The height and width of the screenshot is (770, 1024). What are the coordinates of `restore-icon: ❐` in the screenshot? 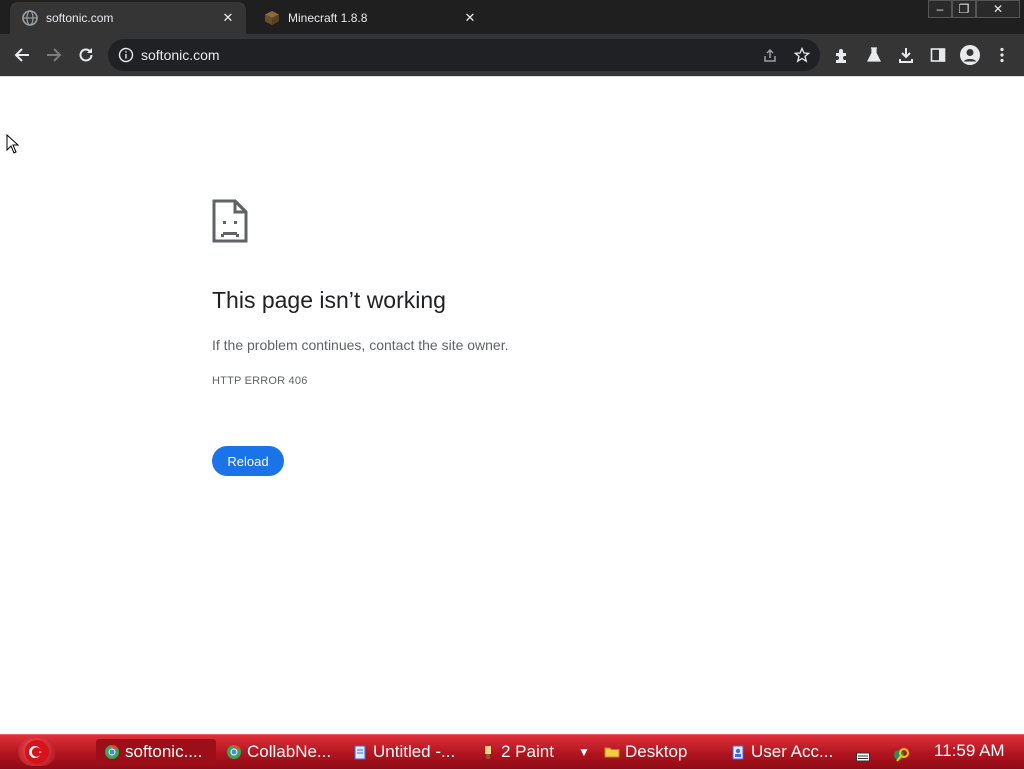 It's located at (964, 9).